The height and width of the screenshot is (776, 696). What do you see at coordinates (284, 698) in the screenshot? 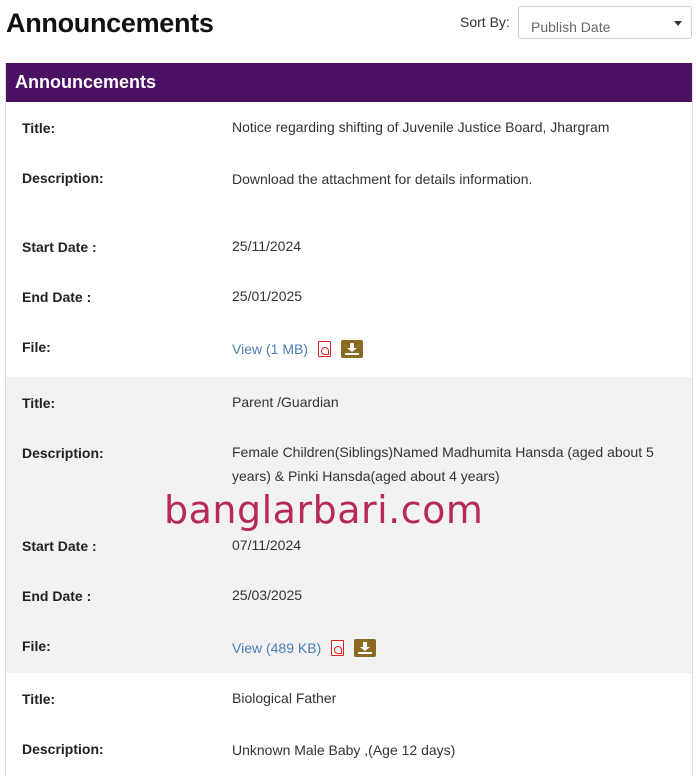
I see `announcement-title: Biological Father` at bounding box center [284, 698].